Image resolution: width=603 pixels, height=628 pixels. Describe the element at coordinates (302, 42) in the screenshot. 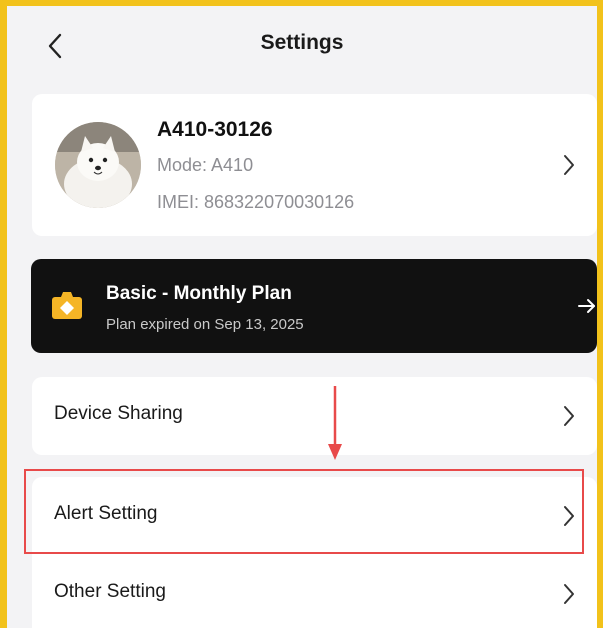

I see `page-title: Settings` at that location.